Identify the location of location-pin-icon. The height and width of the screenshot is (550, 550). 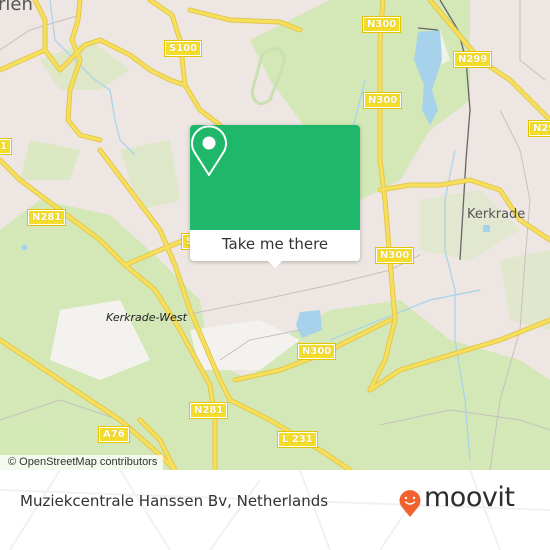
(209, 150).